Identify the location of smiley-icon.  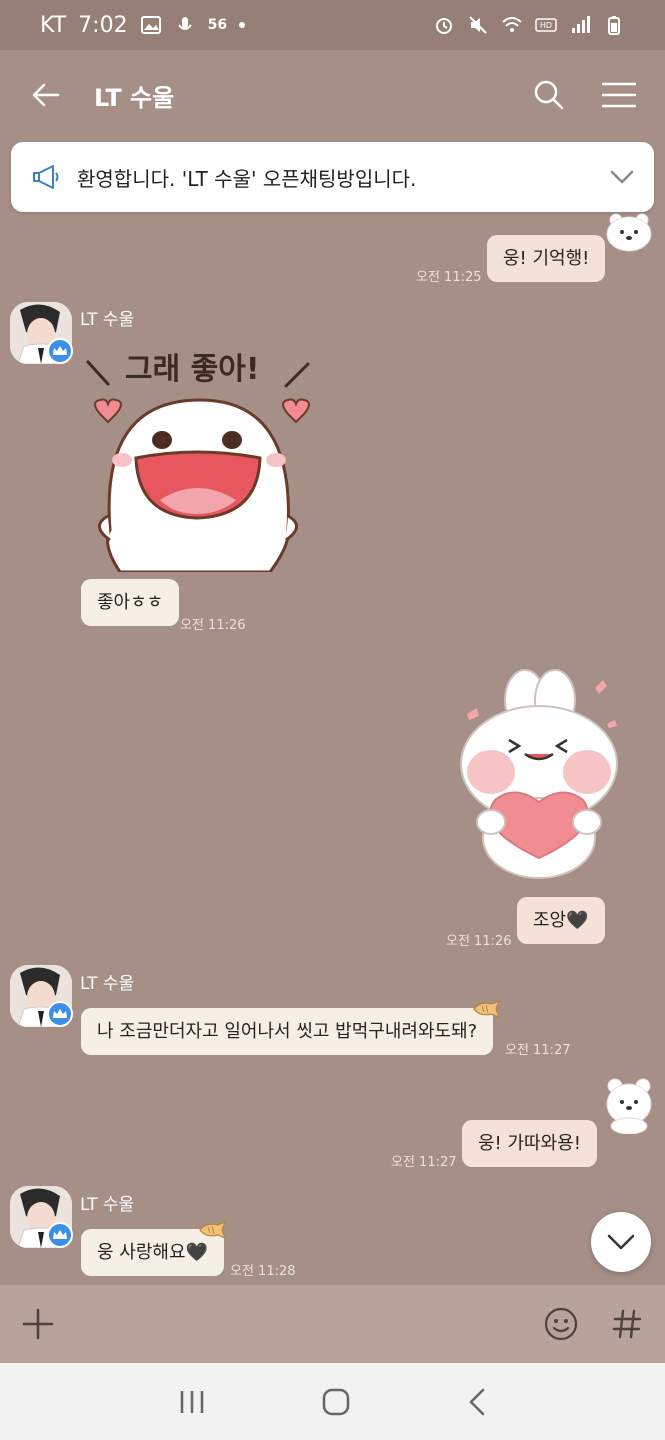
(561, 1324).